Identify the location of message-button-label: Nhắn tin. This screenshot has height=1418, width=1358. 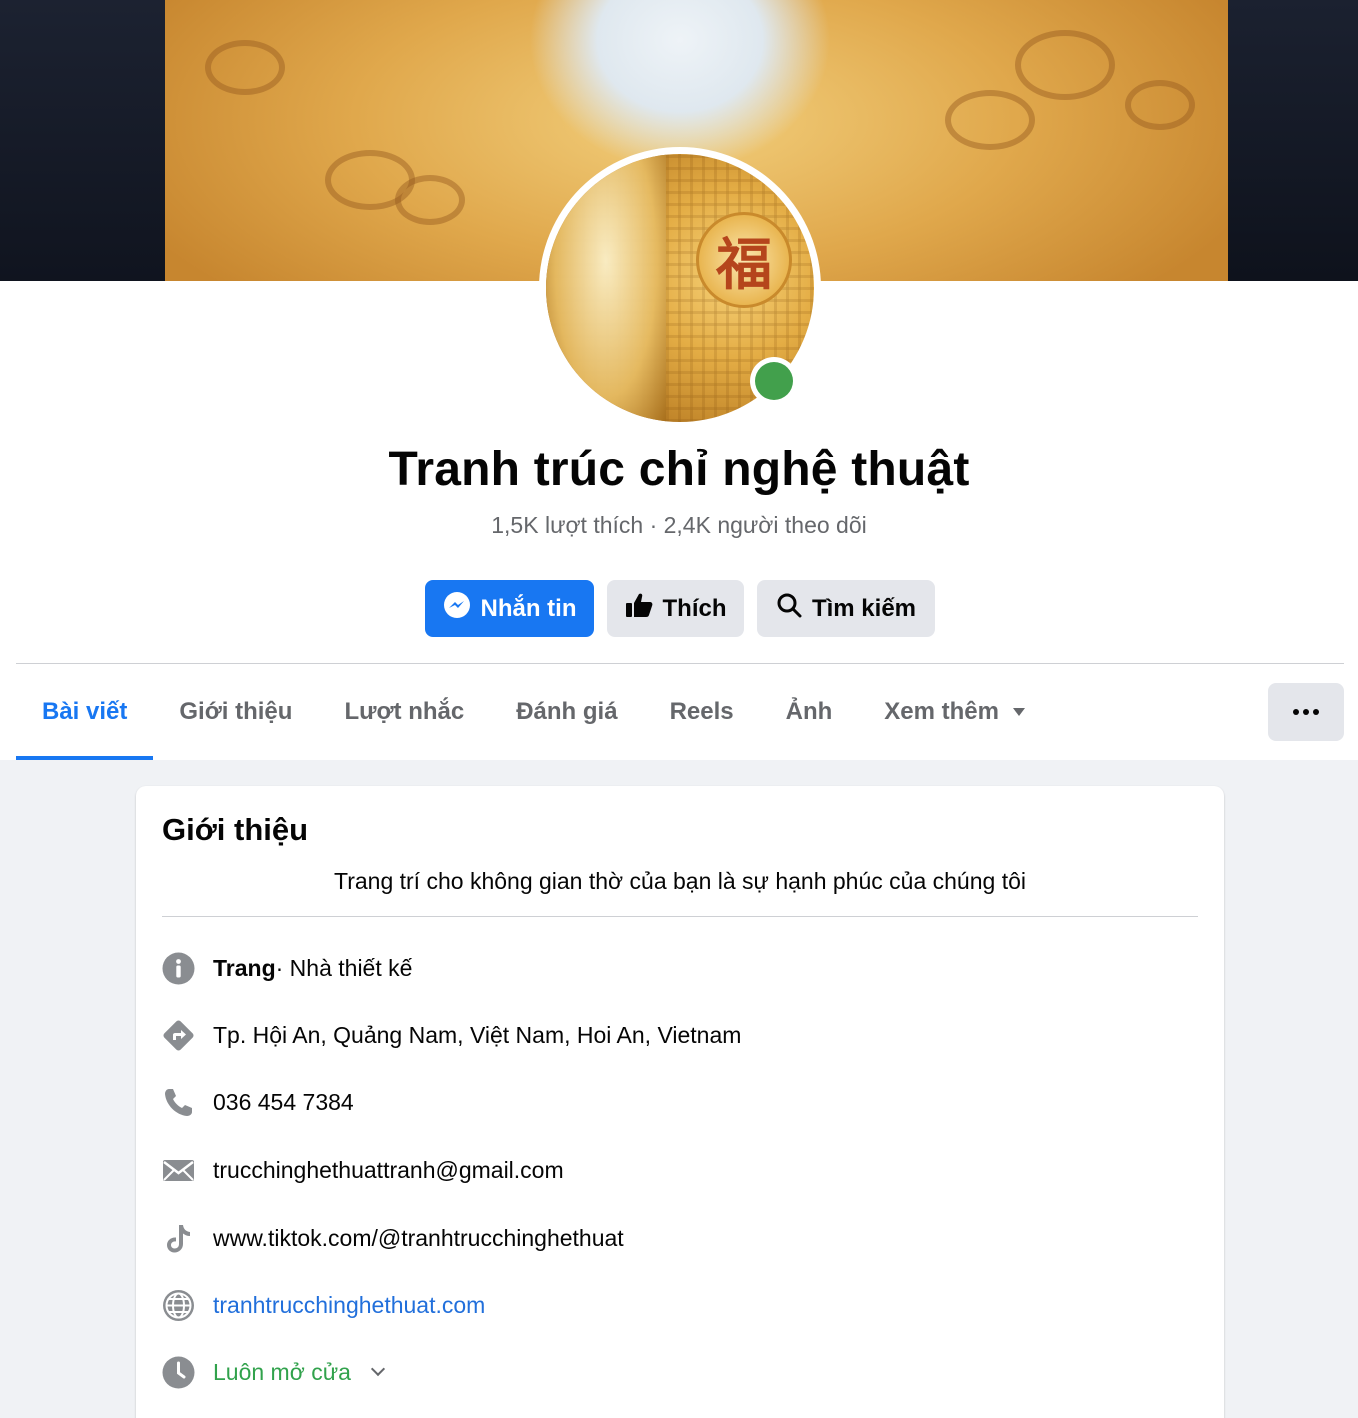
(528, 608).